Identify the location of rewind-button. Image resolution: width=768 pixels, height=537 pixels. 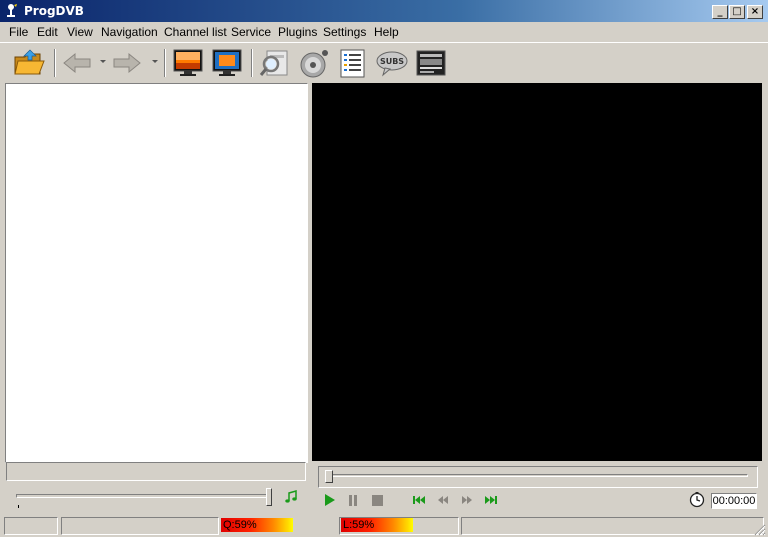
(443, 500).